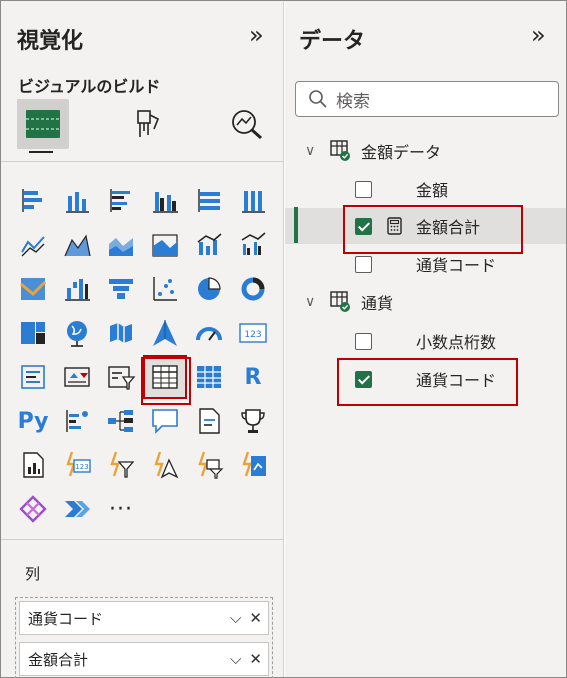 This screenshot has width=567, height=678. Describe the element at coordinates (33, 465) in the screenshot. I see `paginated-report-icon` at that location.